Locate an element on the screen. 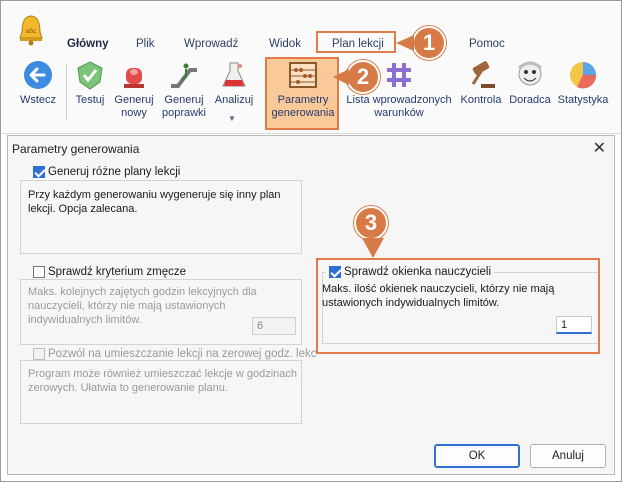 This screenshot has width=622, height=482. tab-widok: Widok is located at coordinates (285, 44).